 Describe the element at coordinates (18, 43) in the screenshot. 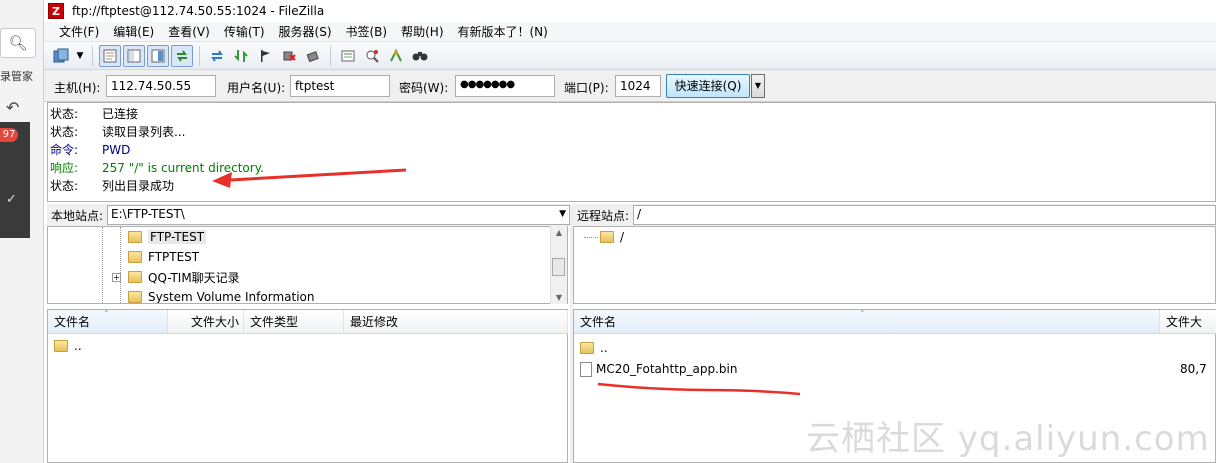

I see `search-icon: 🔍︎` at that location.